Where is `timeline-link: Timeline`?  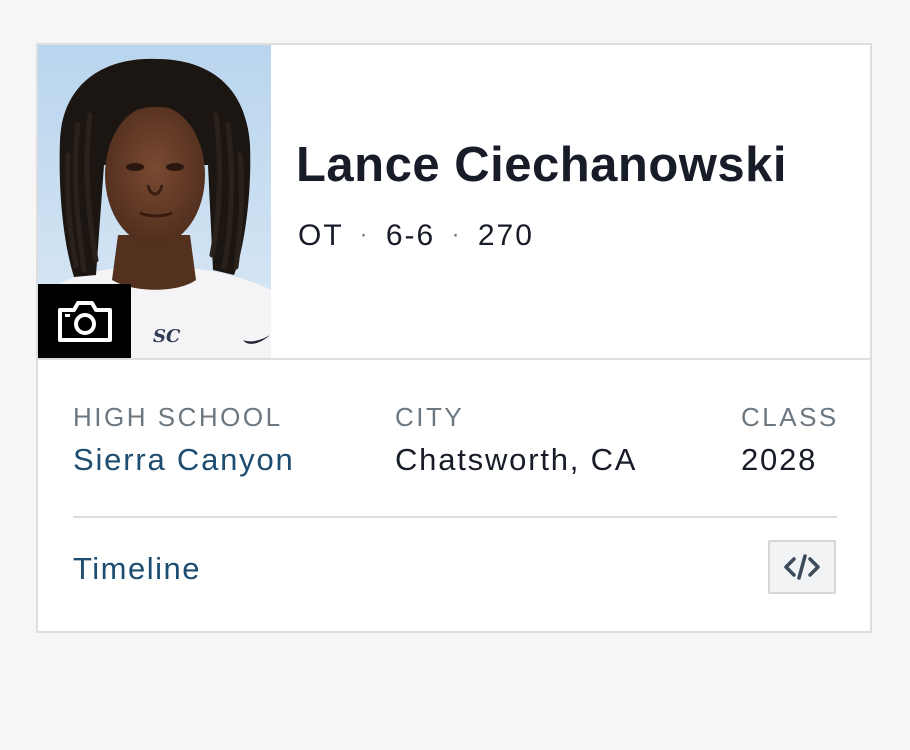
timeline-link: Timeline is located at coordinates (137, 569).